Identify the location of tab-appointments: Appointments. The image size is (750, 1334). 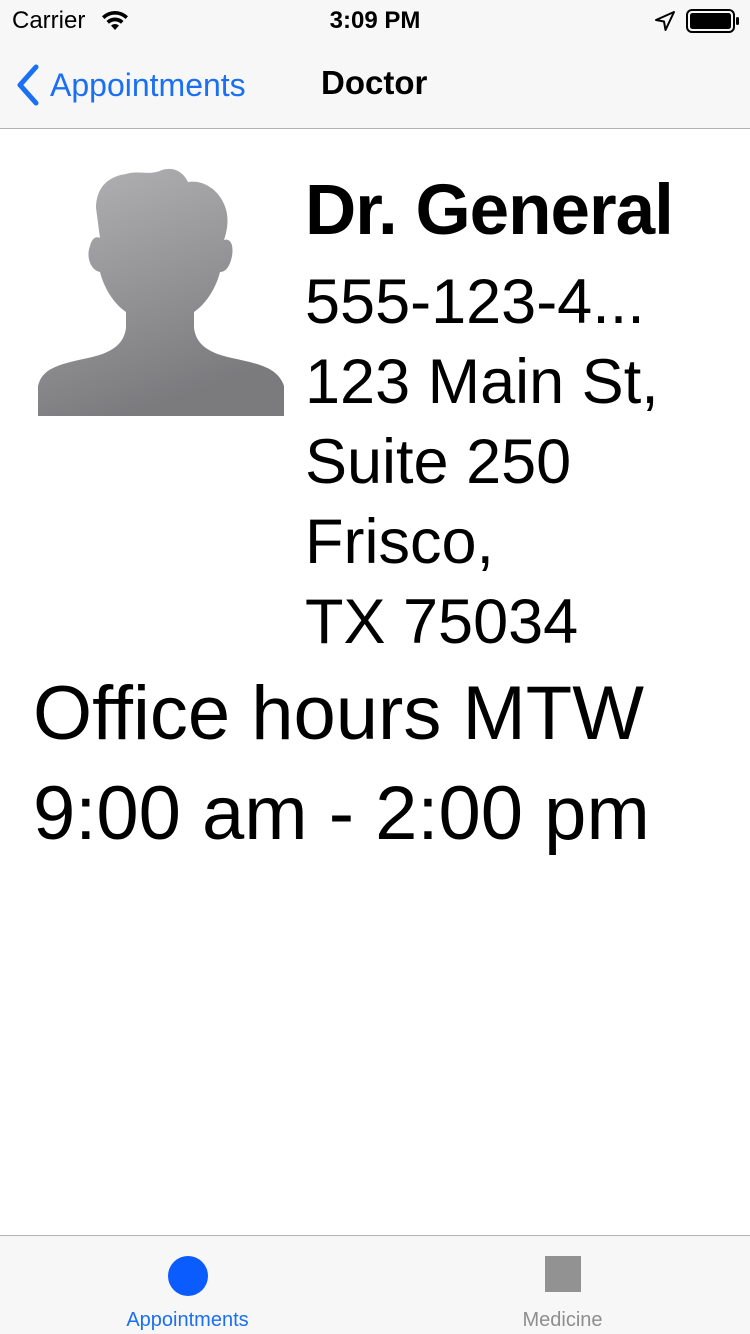
(187, 1285).